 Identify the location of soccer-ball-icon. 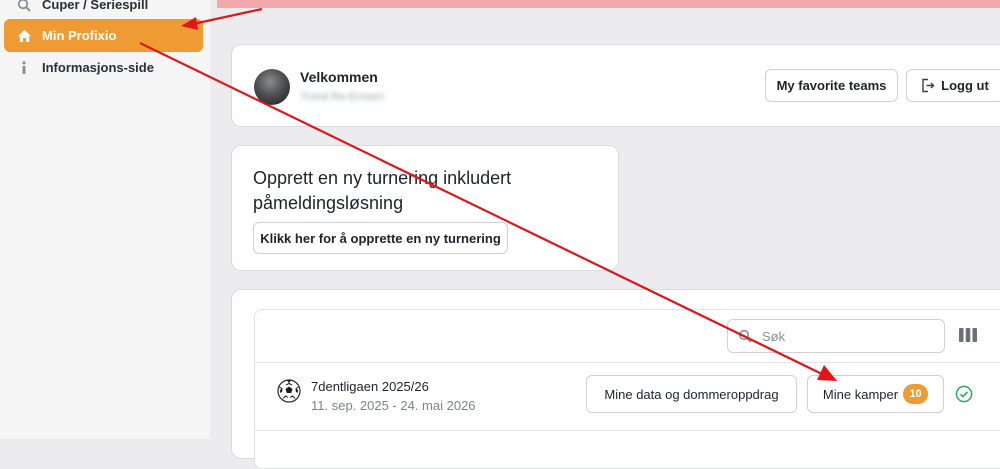
(289, 391).